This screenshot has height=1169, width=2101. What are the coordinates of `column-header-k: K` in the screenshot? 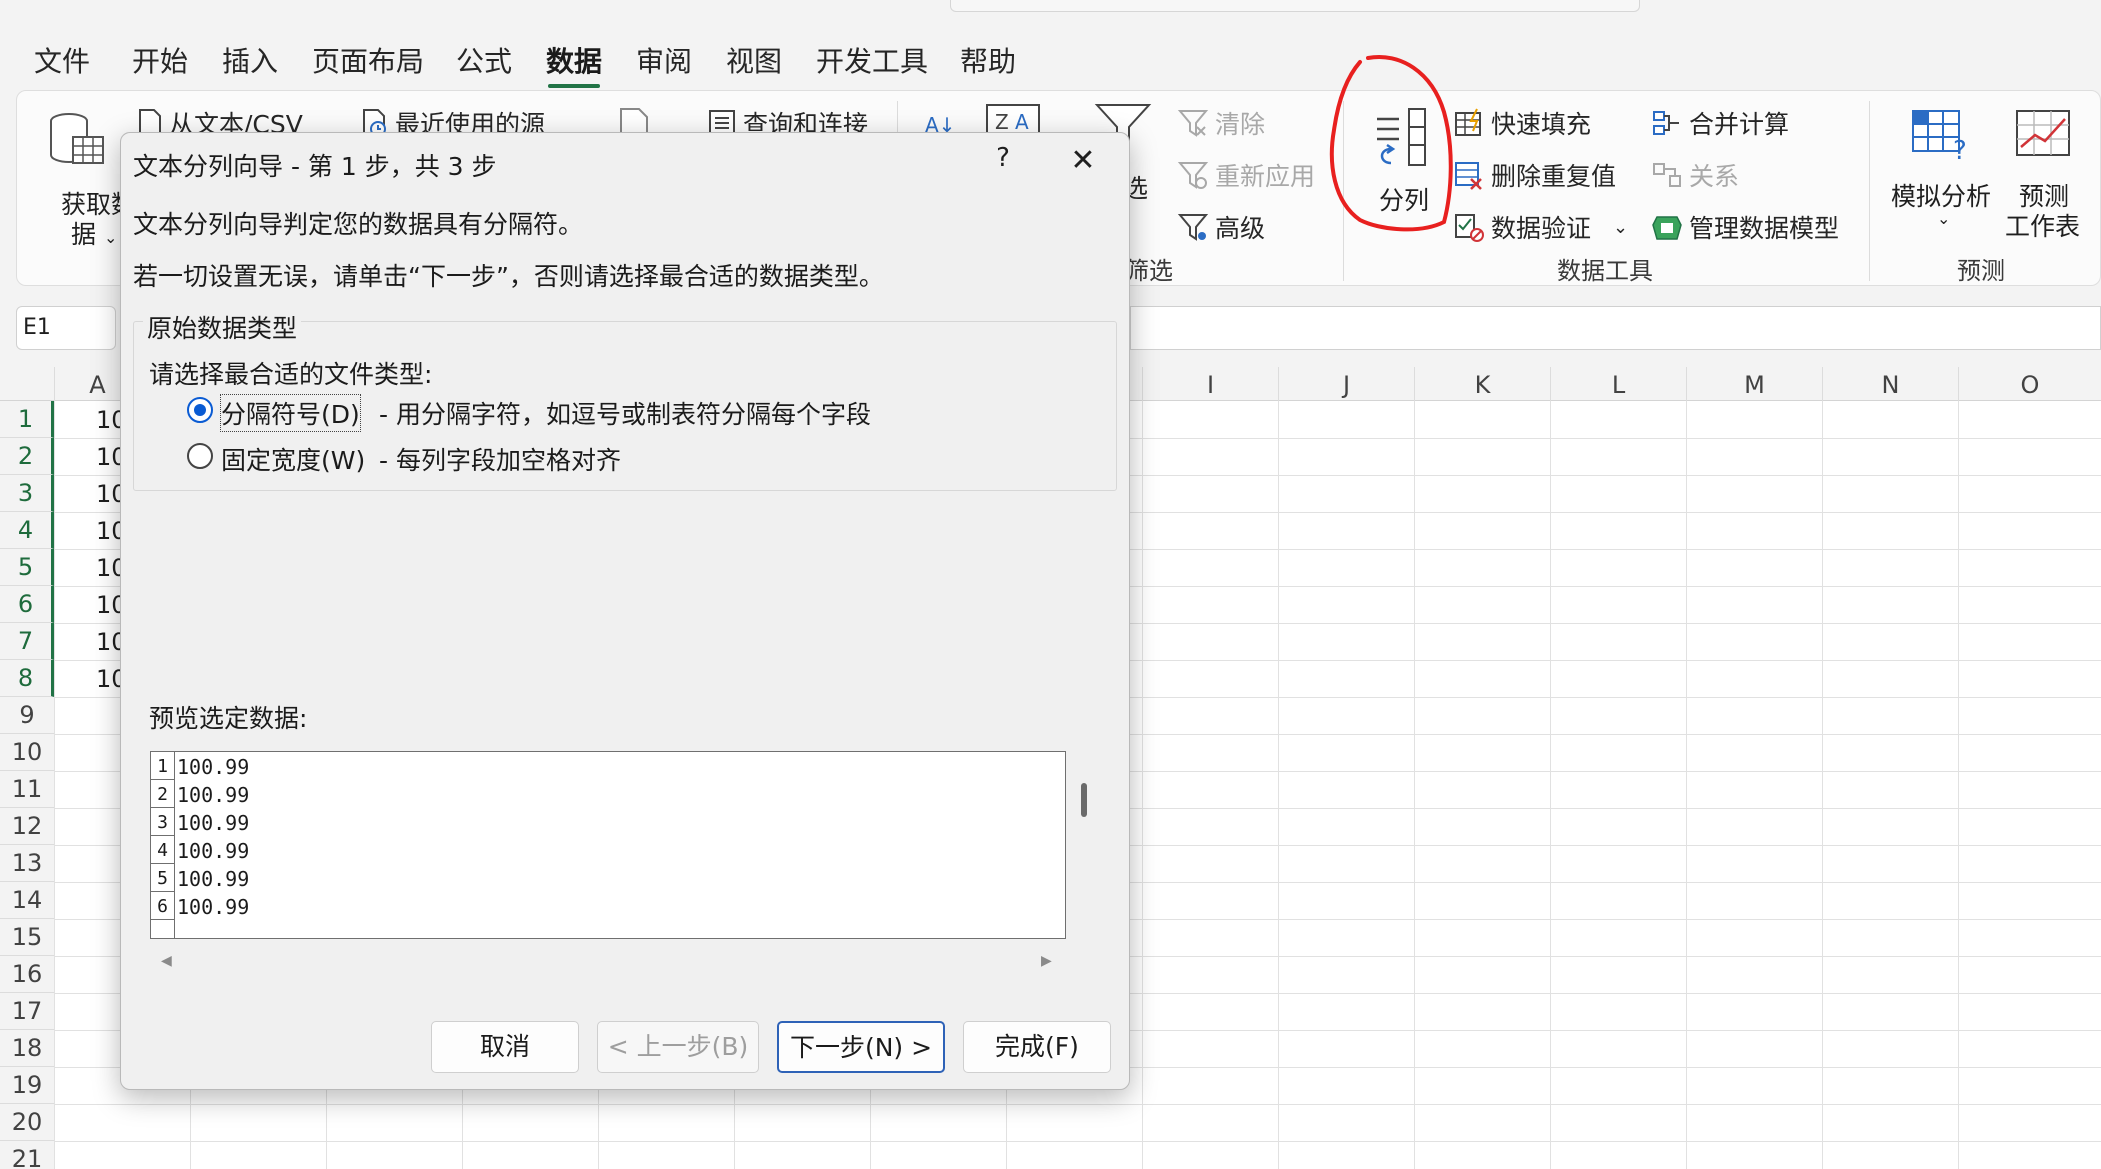 It's located at (1482, 384).